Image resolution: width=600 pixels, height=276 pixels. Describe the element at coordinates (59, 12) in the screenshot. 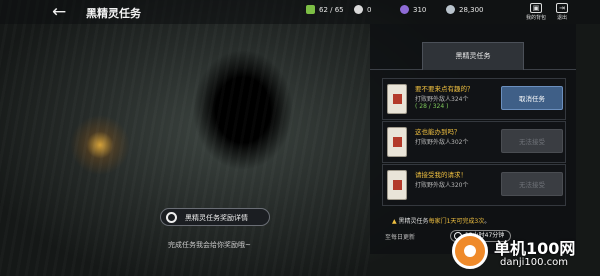

I see `back-arrow-icon: ←` at that location.